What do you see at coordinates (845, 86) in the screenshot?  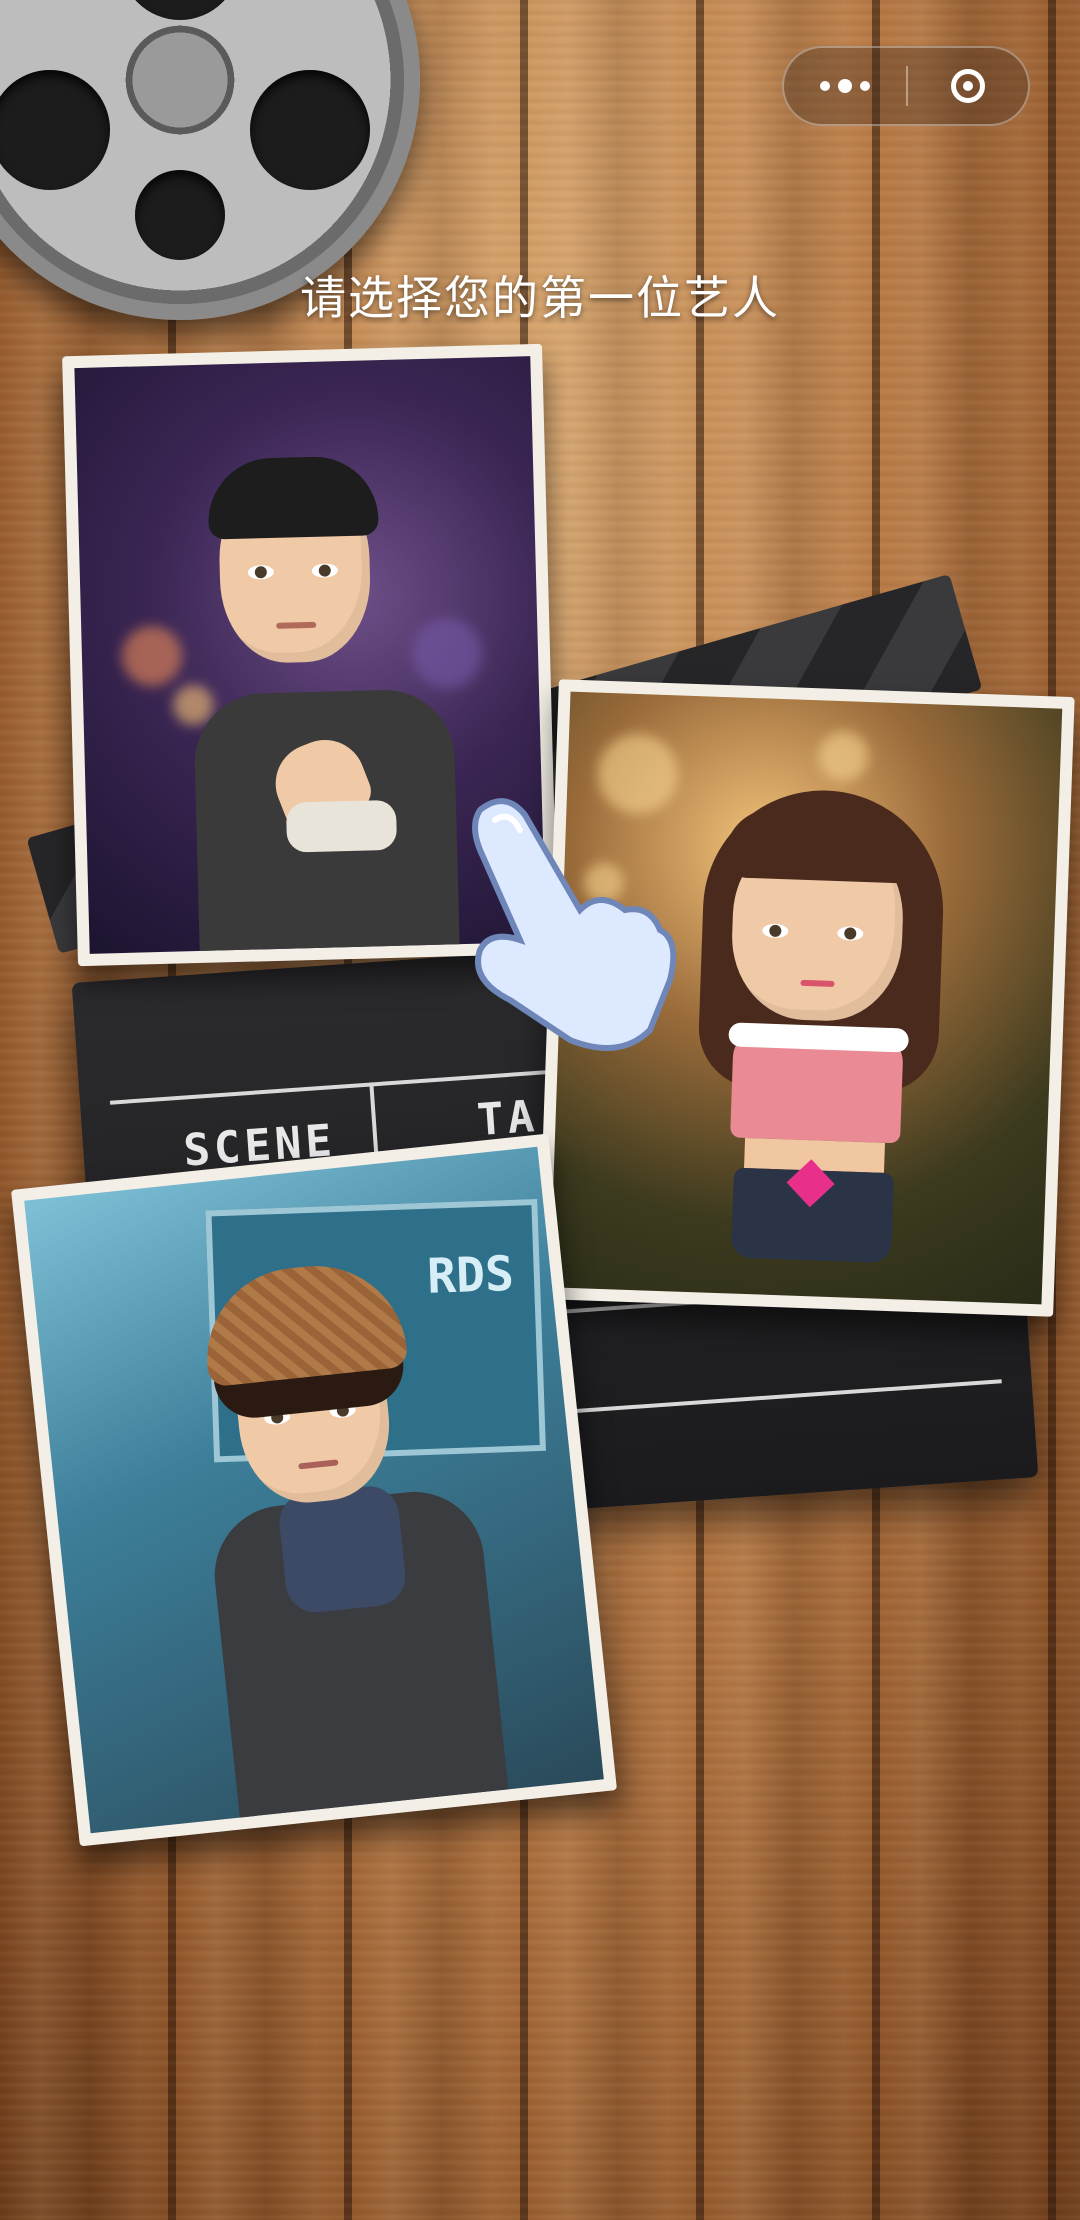 I see `more-dots-icon` at bounding box center [845, 86].